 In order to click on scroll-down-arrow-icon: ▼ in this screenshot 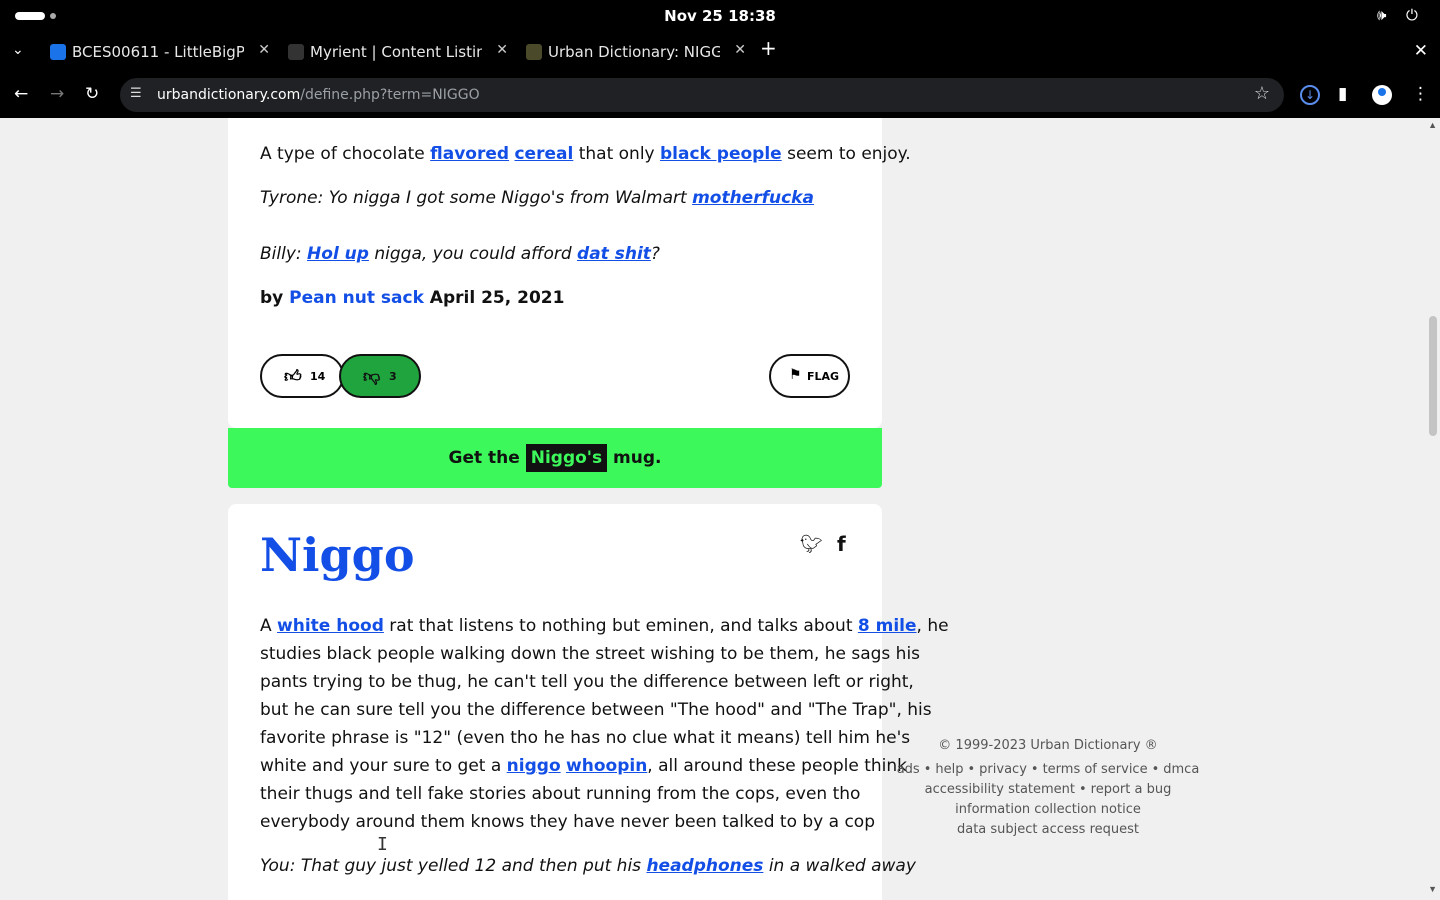, I will do `click(1432, 889)`.